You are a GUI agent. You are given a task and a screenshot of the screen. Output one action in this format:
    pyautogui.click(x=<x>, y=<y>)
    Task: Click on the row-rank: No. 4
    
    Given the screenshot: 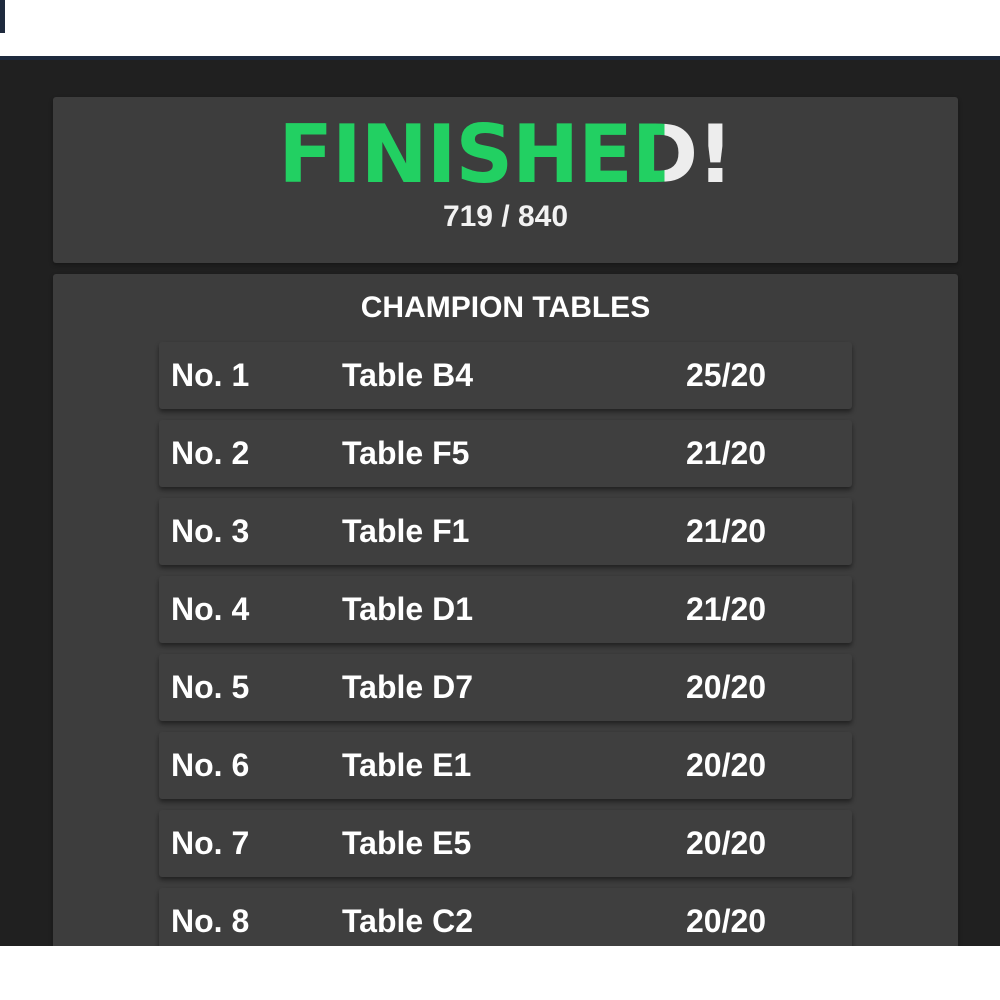 What is the action you would take?
    pyautogui.click(x=210, y=609)
    